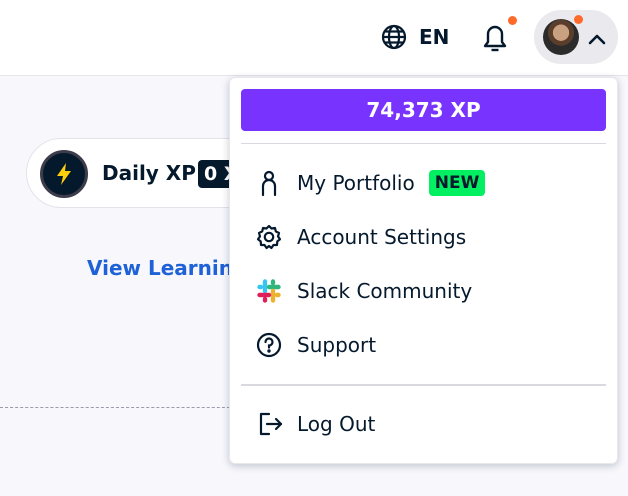 The image size is (628, 496). I want to click on menu-item-my-portfolio: My Portfolio NEW, so click(370, 183).